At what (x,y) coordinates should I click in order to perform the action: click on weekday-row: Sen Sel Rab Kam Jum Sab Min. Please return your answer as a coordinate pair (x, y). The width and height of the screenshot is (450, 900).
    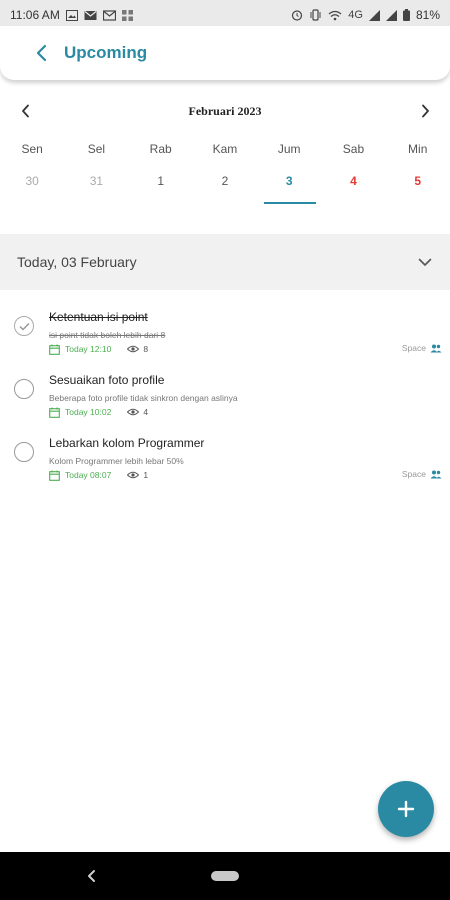
    Looking at the image, I should click on (225, 151).